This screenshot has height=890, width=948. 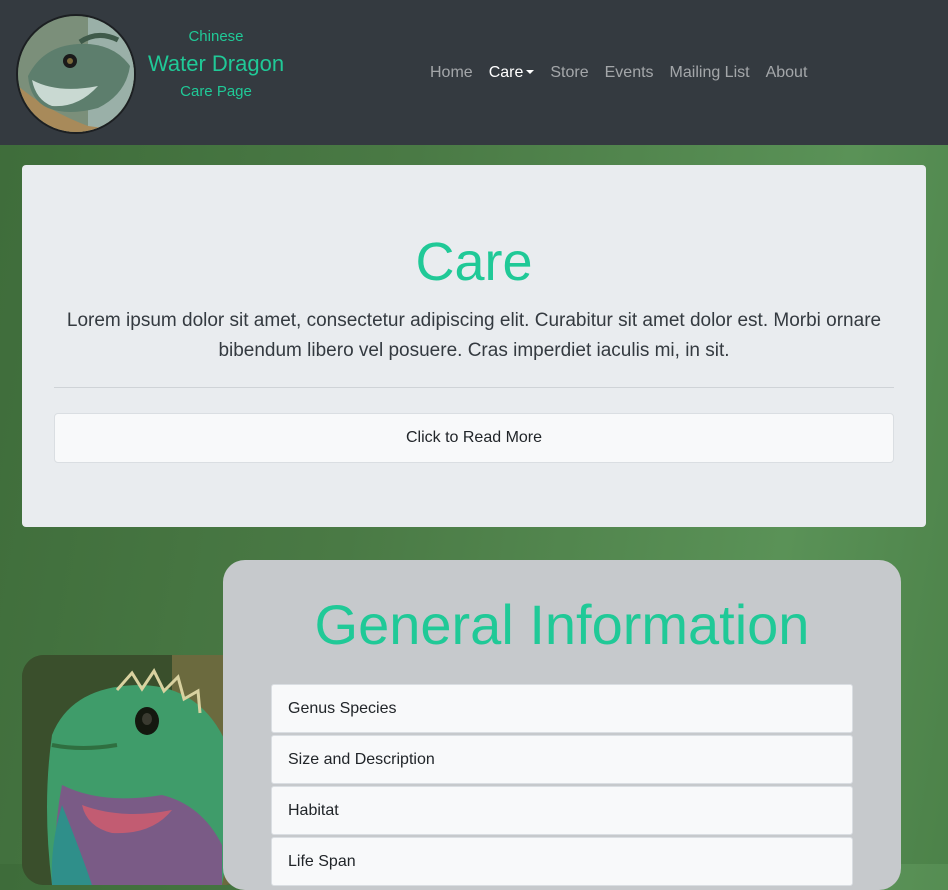 What do you see at coordinates (530, 72) in the screenshot?
I see `caret-down-icon` at bounding box center [530, 72].